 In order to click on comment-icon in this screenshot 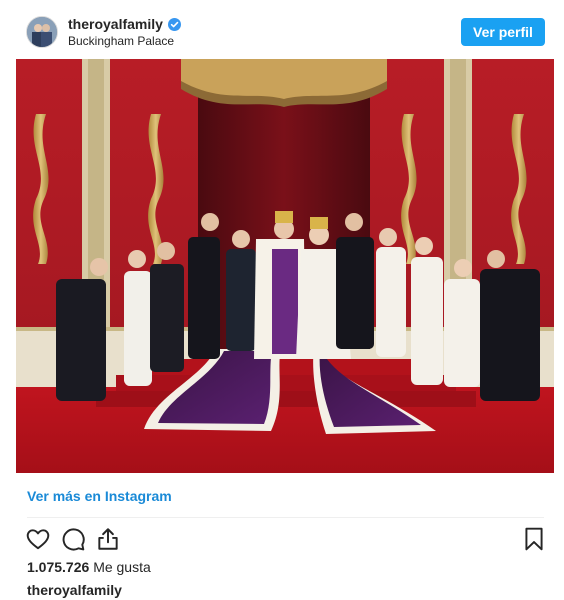, I will do `click(73, 539)`.